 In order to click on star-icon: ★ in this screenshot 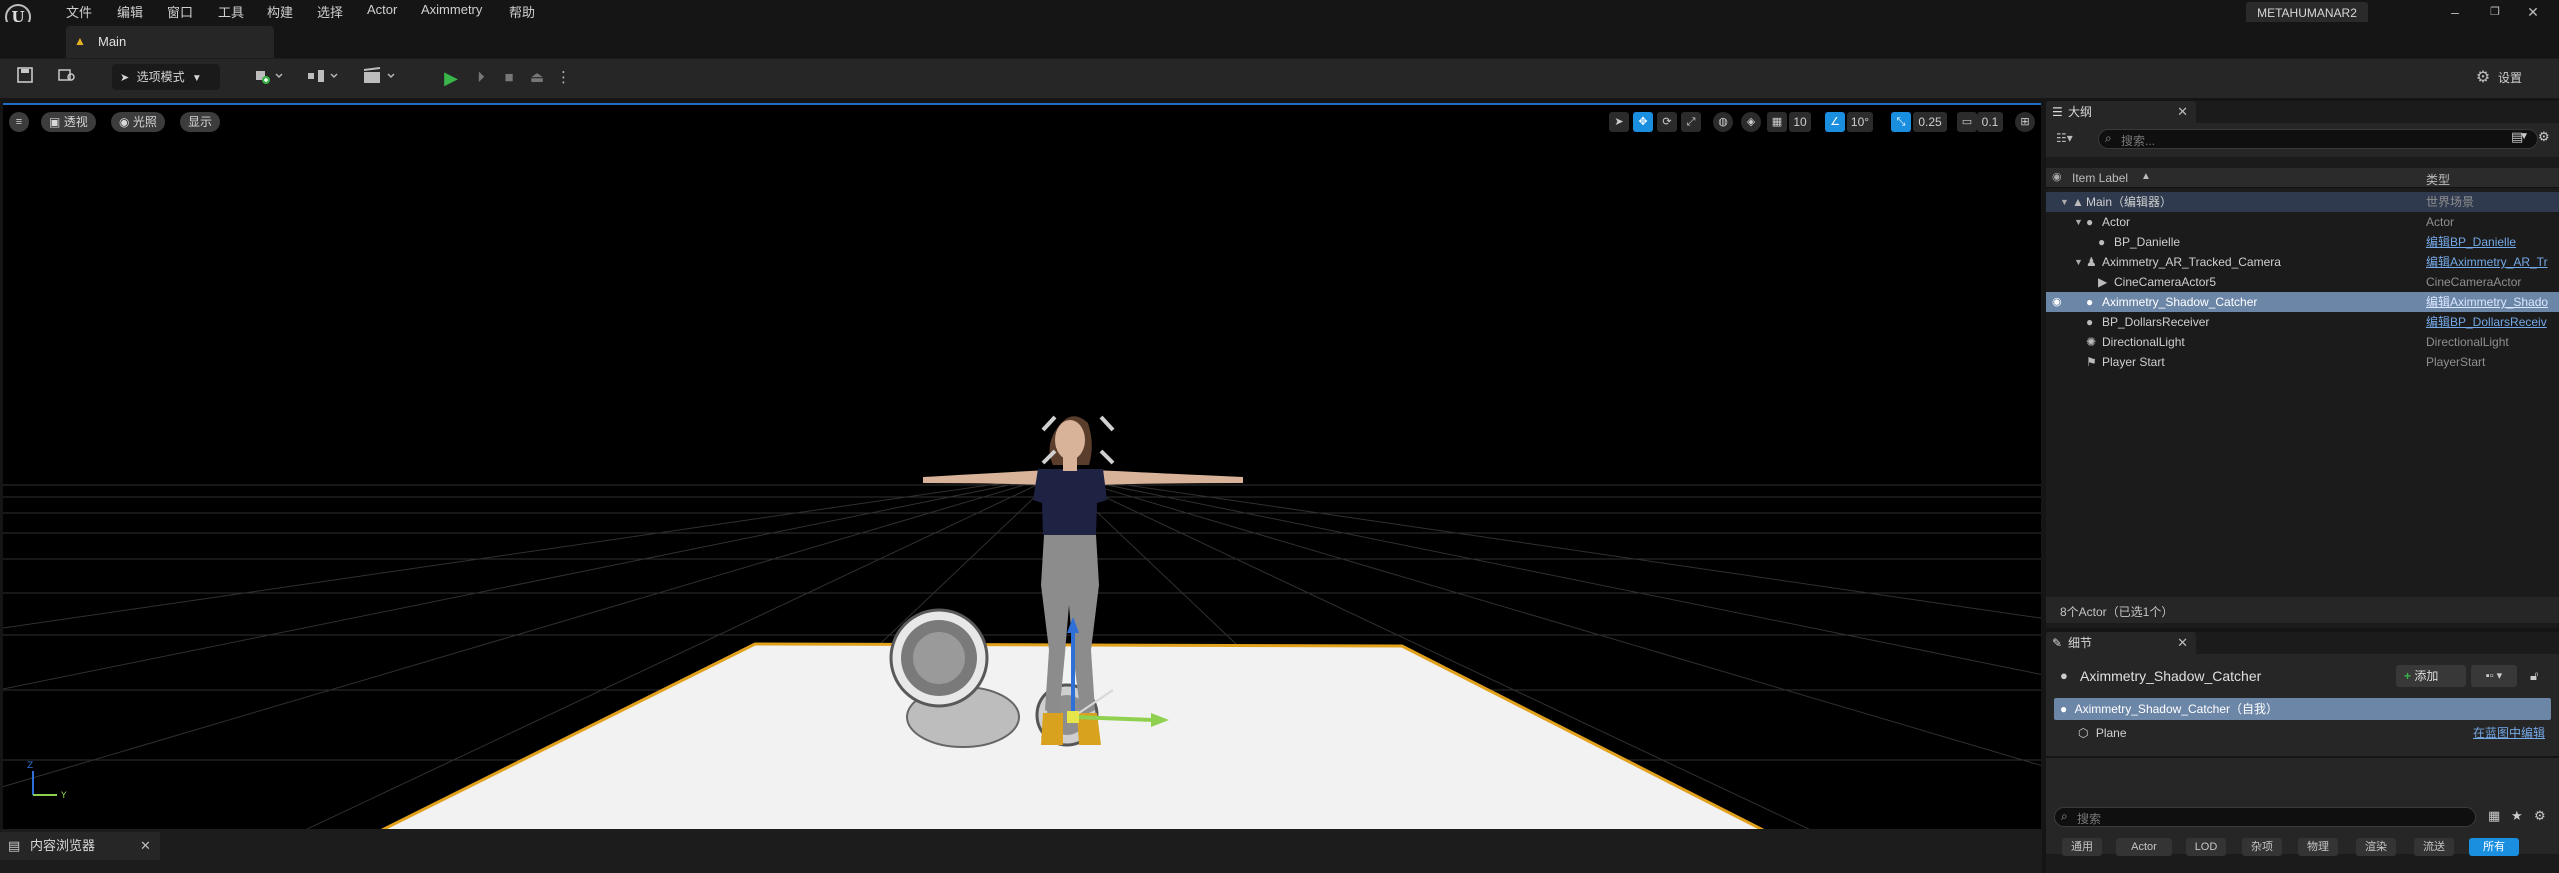, I will do `click(2517, 816)`.